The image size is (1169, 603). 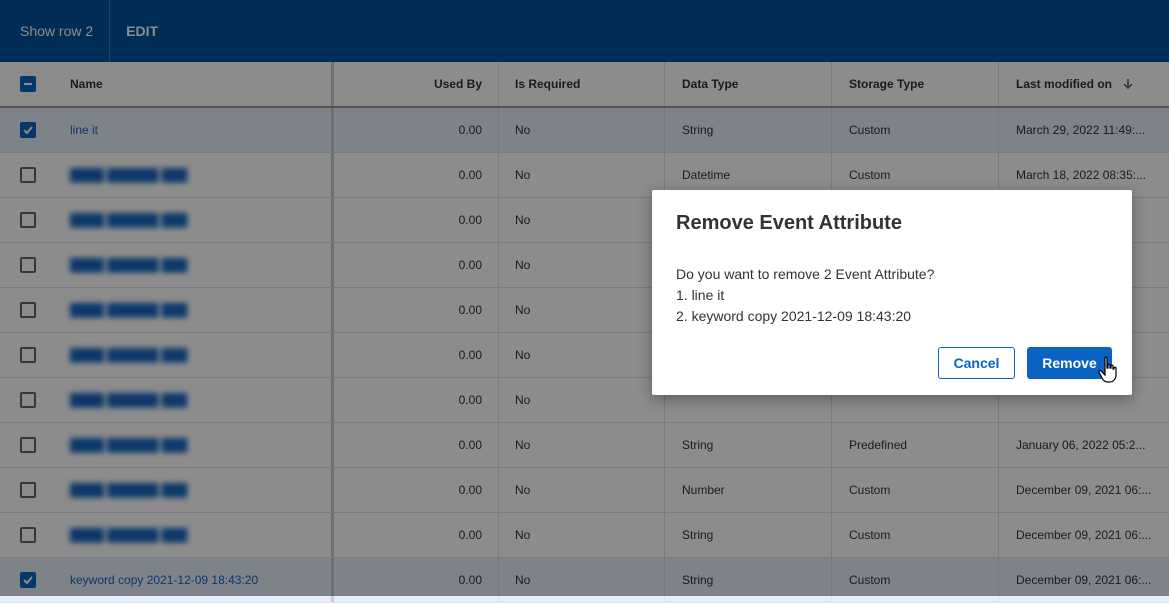 I want to click on dialog-title: Remove Event Attribute, so click(x=789, y=223).